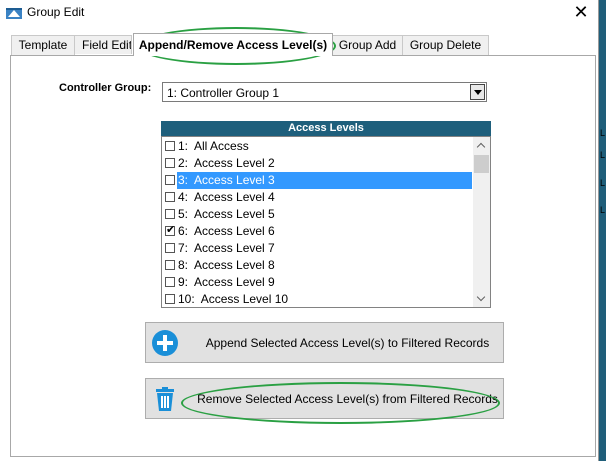 This screenshot has height=461, width=606. I want to click on tab-label: Field Edit, so click(107, 45).